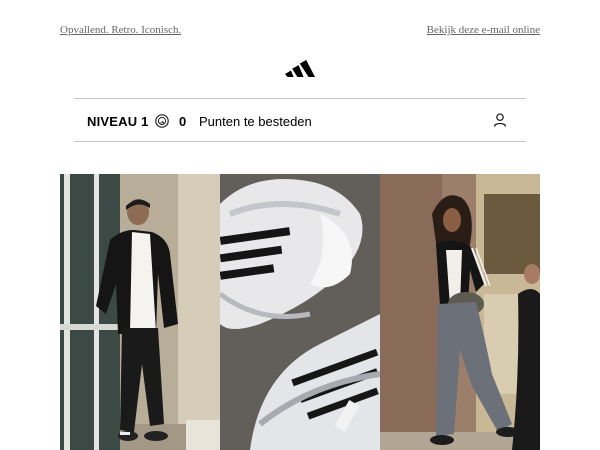  I want to click on membership-level: NIVEAU 1, so click(118, 121).